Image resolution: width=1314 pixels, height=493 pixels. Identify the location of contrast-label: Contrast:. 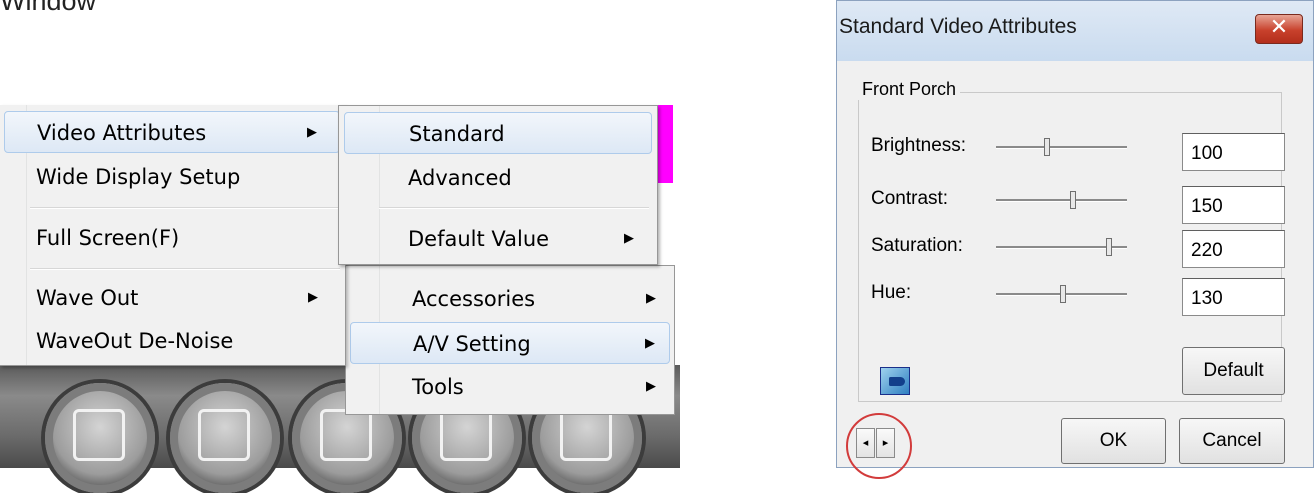
(910, 198).